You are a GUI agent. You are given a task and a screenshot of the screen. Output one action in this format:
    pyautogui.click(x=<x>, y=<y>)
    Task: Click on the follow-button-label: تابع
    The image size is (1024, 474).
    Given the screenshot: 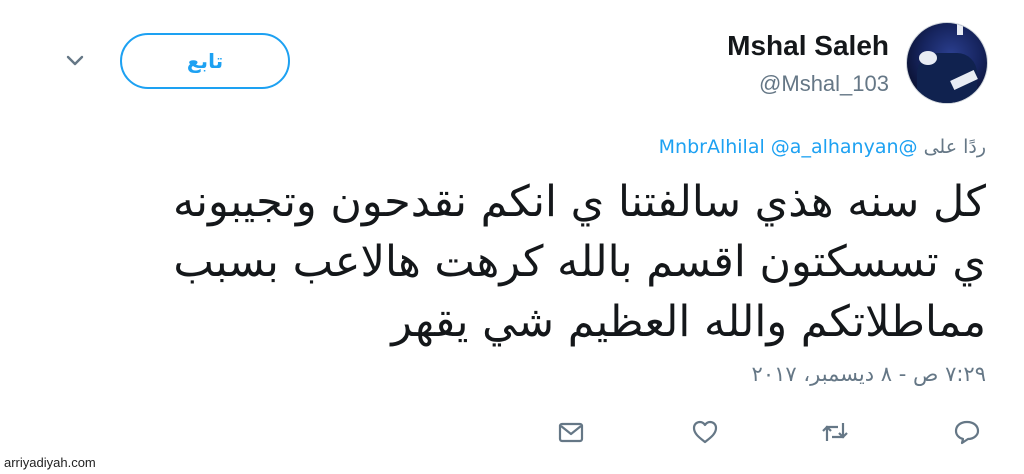 What is the action you would take?
    pyautogui.click(x=205, y=61)
    